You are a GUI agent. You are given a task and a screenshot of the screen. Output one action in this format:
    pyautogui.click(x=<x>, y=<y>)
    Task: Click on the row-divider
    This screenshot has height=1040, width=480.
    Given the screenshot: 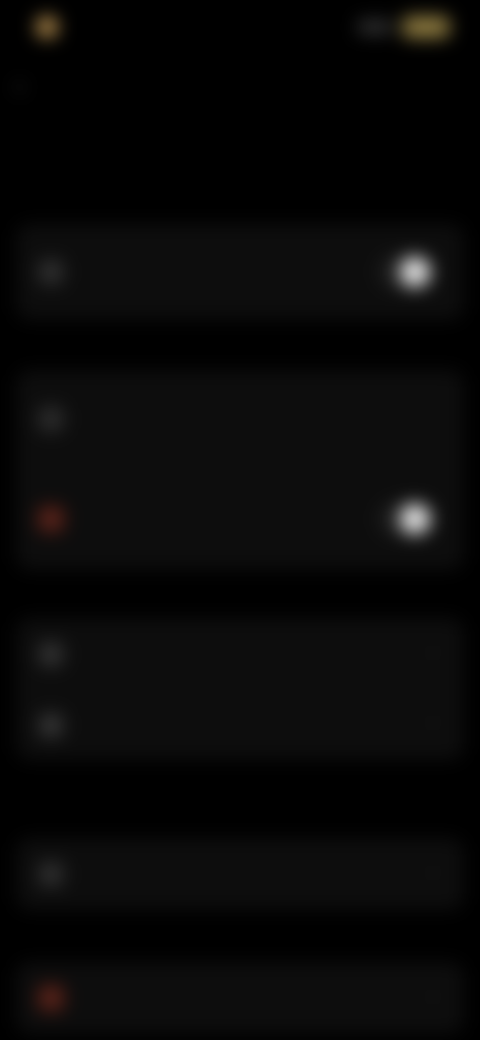 What is the action you would take?
    pyautogui.click(x=276, y=470)
    